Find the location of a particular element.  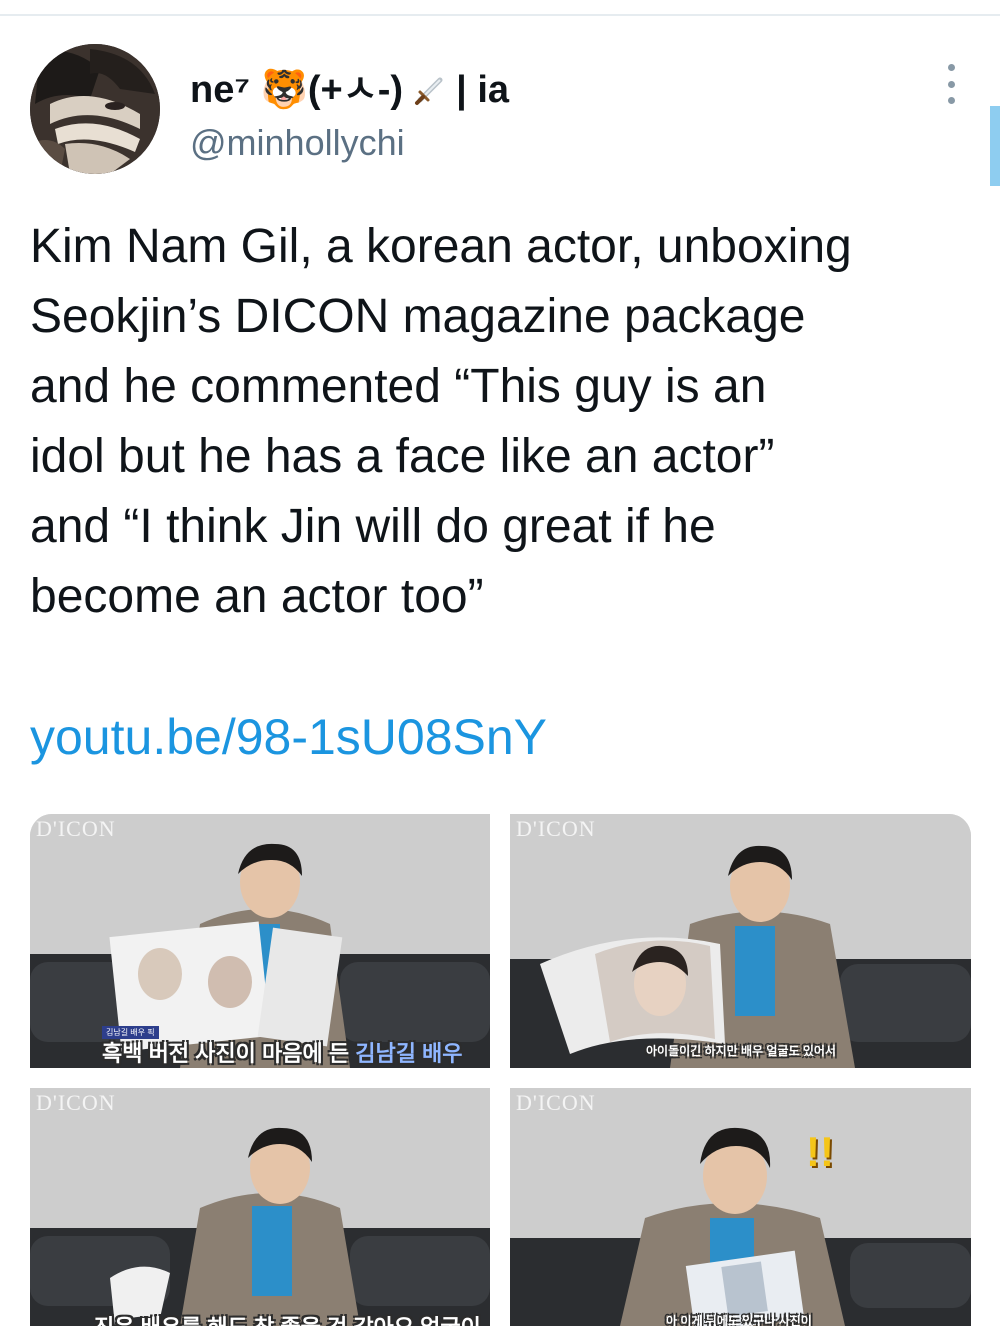

scroll-indicator is located at coordinates (995, 146).